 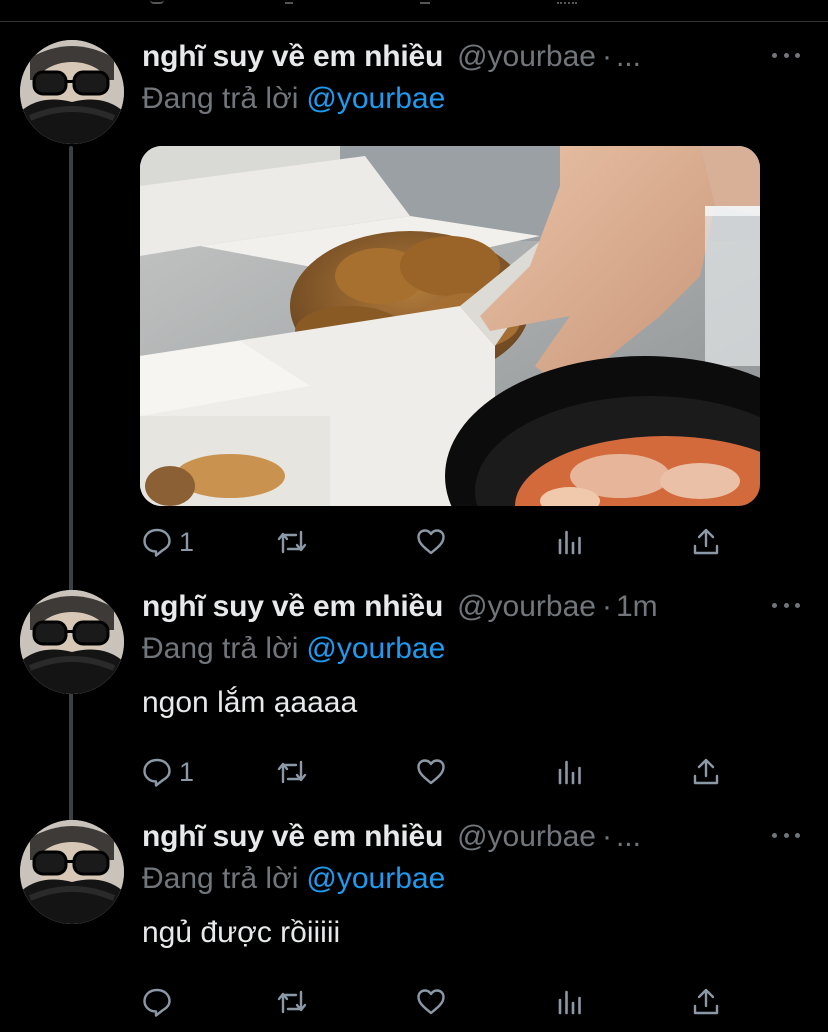 I want to click on tweet-timestamp: 1m, so click(x=637, y=606).